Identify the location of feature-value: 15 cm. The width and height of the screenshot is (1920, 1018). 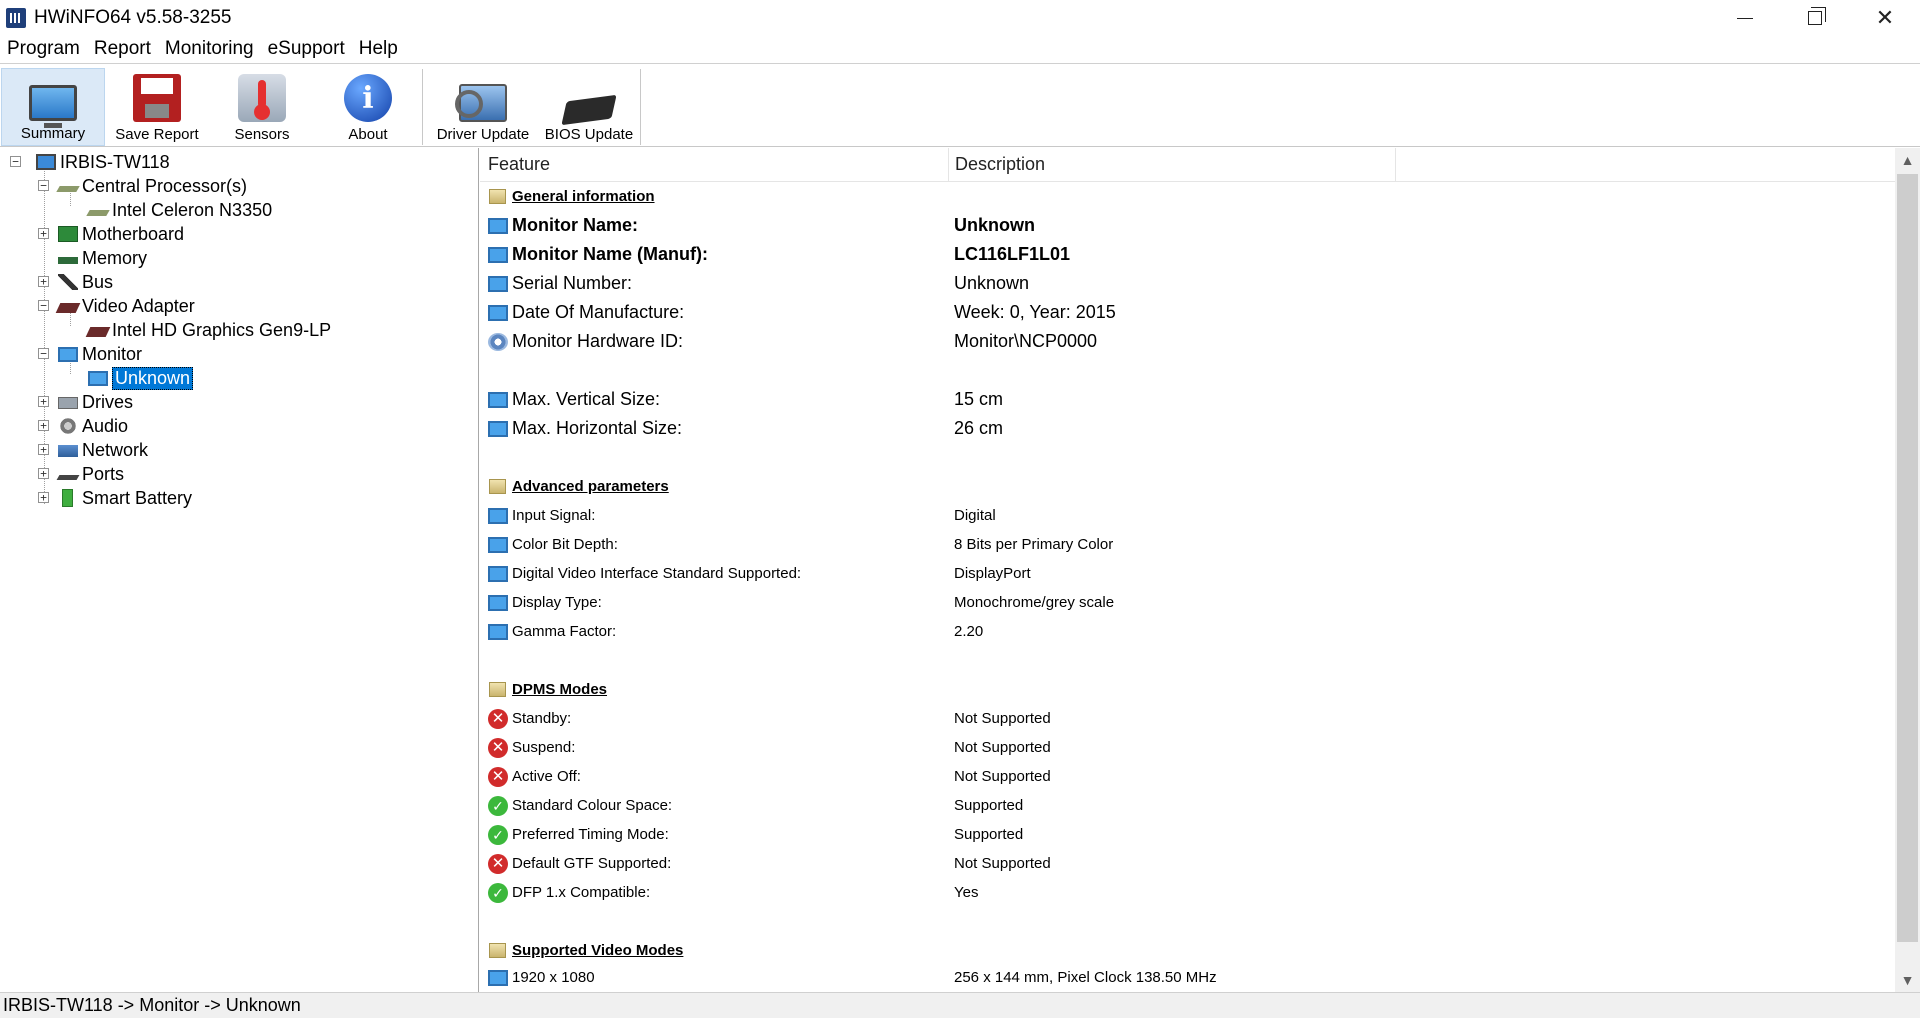
(979, 399).